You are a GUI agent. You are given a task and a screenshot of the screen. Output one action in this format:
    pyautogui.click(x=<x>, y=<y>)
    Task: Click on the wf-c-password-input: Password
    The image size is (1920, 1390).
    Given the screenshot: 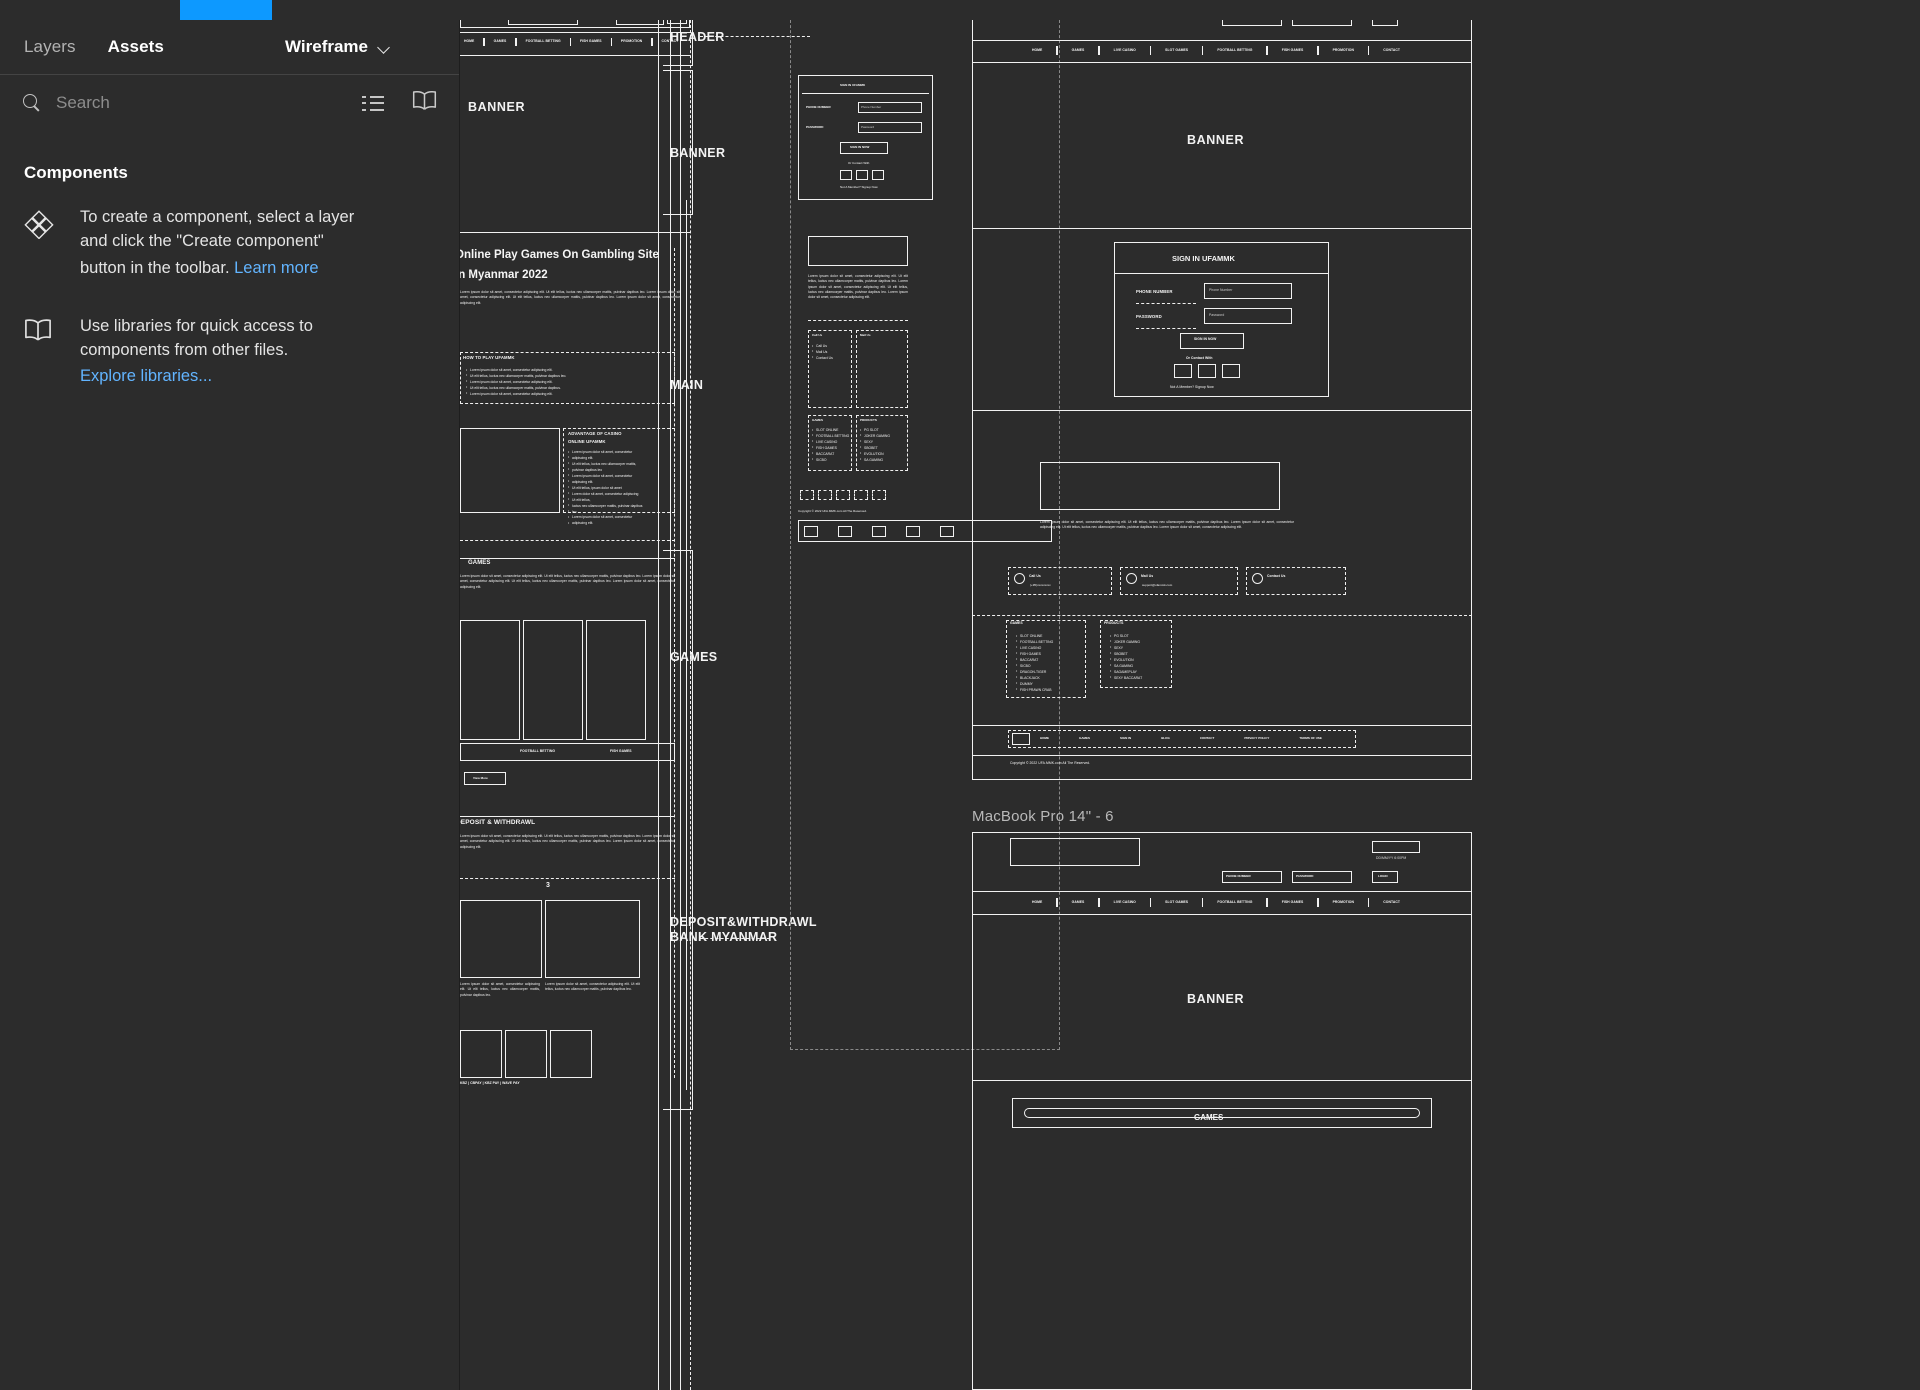 What is the action you would take?
    pyautogui.click(x=1216, y=315)
    